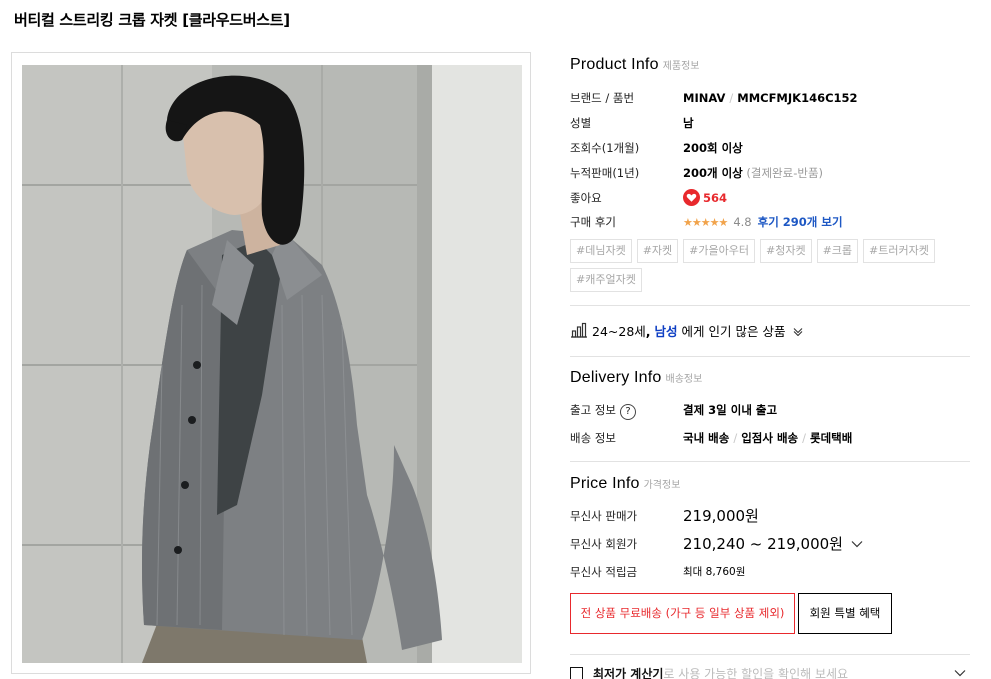  I want to click on tag-autumn-outer: #가을아우터, so click(719, 251).